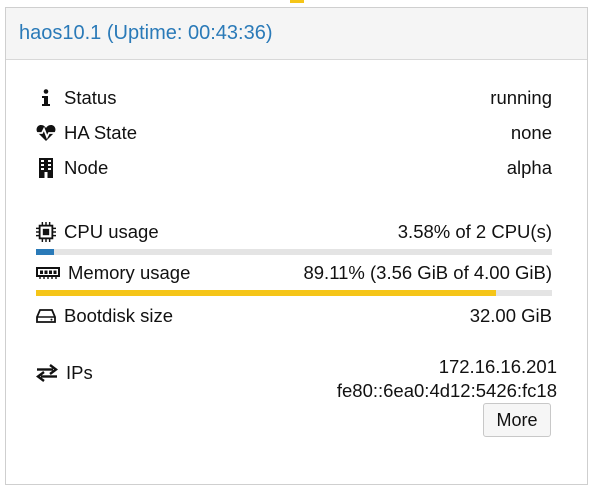 The width and height of the screenshot is (594, 491). What do you see at coordinates (46, 232) in the screenshot?
I see `cpu-icon` at bounding box center [46, 232].